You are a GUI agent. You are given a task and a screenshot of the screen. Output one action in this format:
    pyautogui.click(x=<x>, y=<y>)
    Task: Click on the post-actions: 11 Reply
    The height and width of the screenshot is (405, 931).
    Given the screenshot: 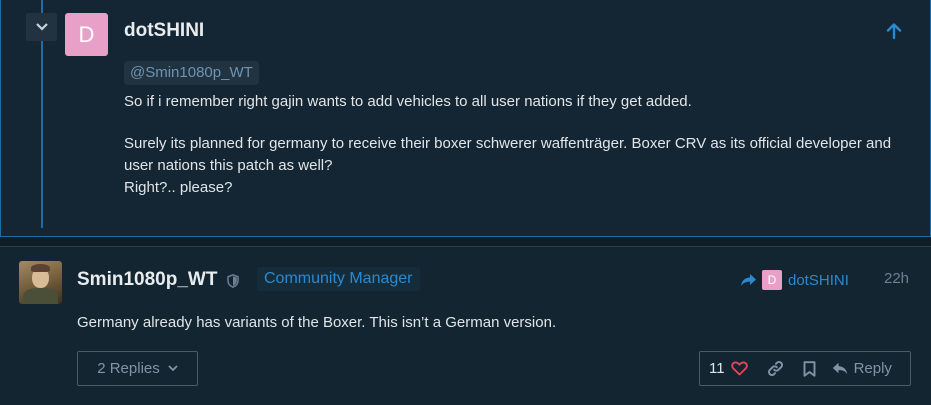 What is the action you would take?
    pyautogui.click(x=805, y=368)
    